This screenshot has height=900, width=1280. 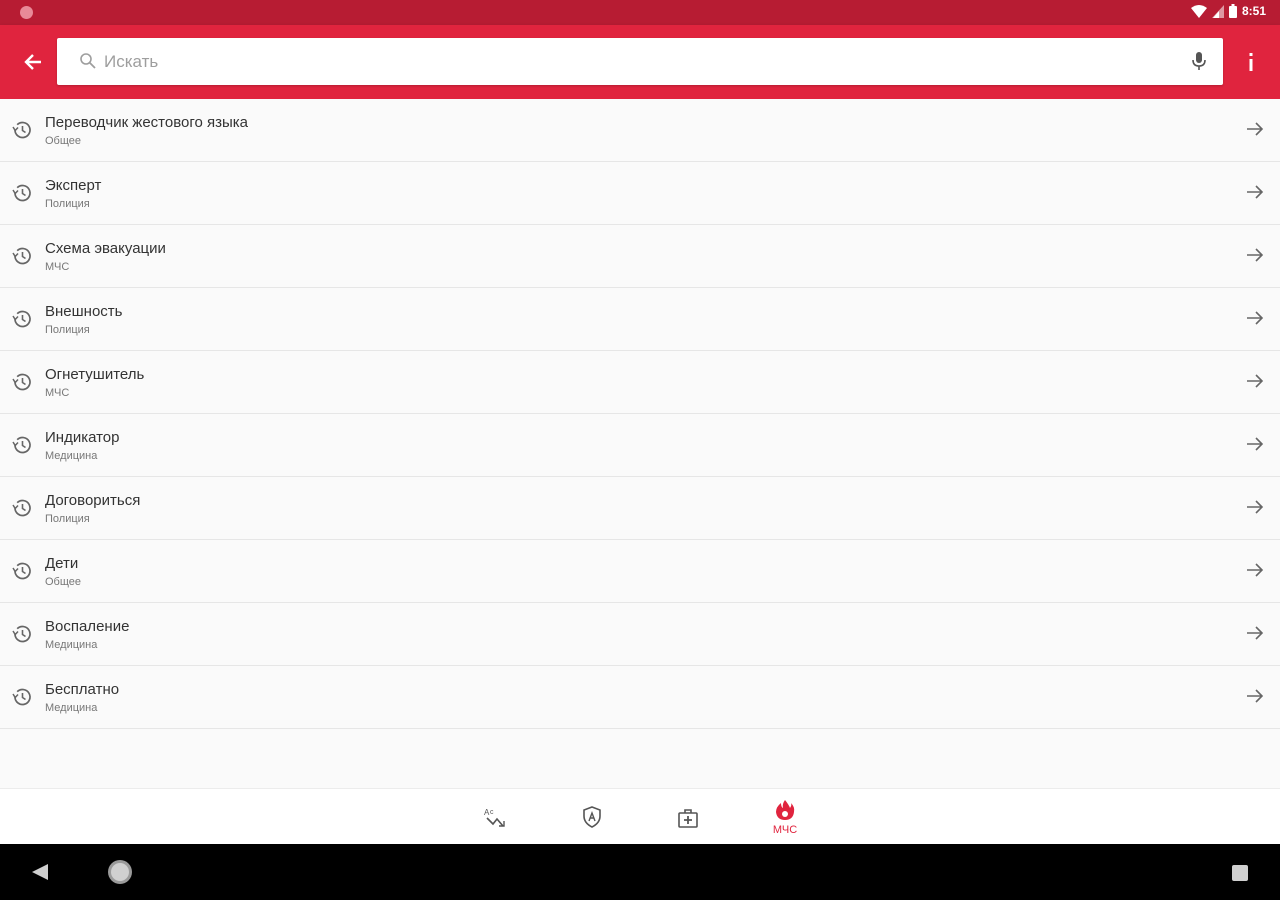 I want to click on history-item-title: Воспаление, so click(x=87, y=626).